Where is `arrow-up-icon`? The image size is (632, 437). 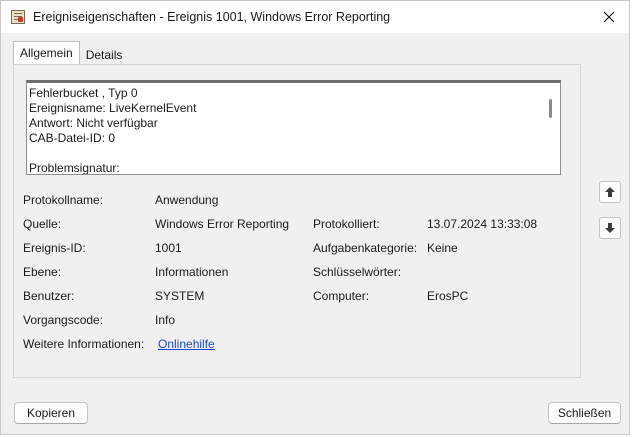 arrow-up-icon is located at coordinates (610, 192).